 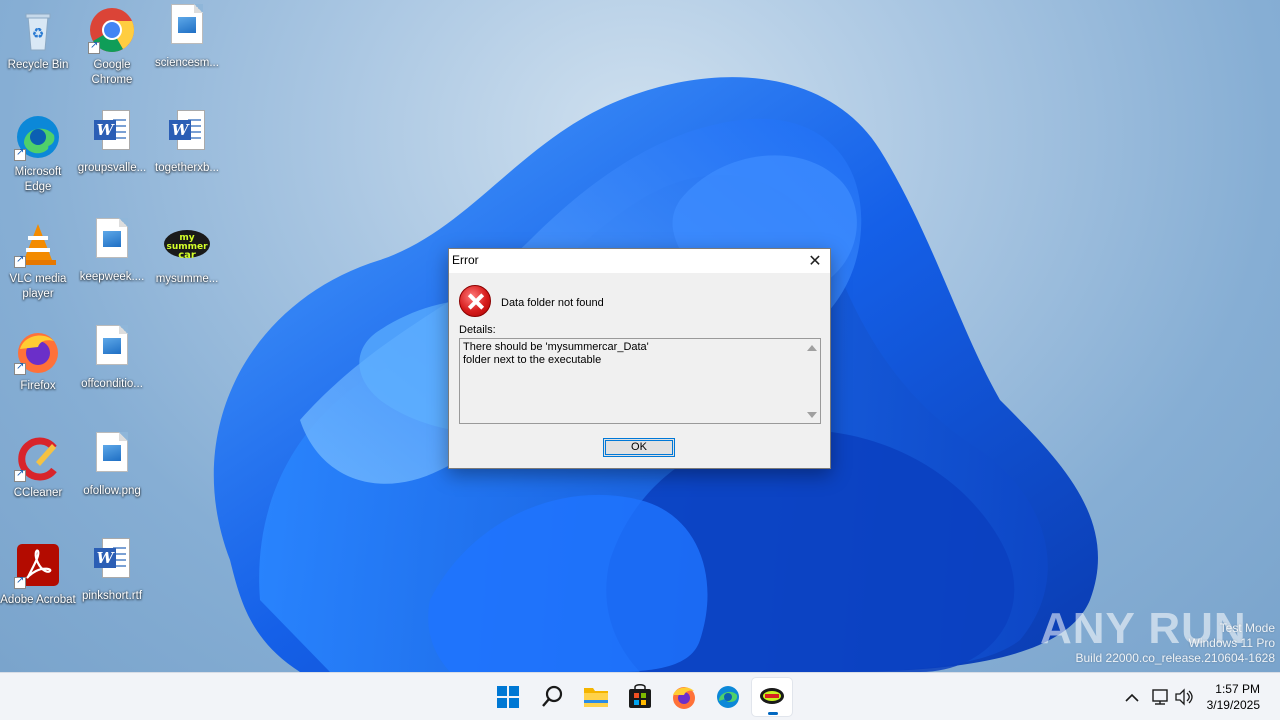 What do you see at coordinates (1237, 689) in the screenshot?
I see `clock-time: 1:57 PM` at bounding box center [1237, 689].